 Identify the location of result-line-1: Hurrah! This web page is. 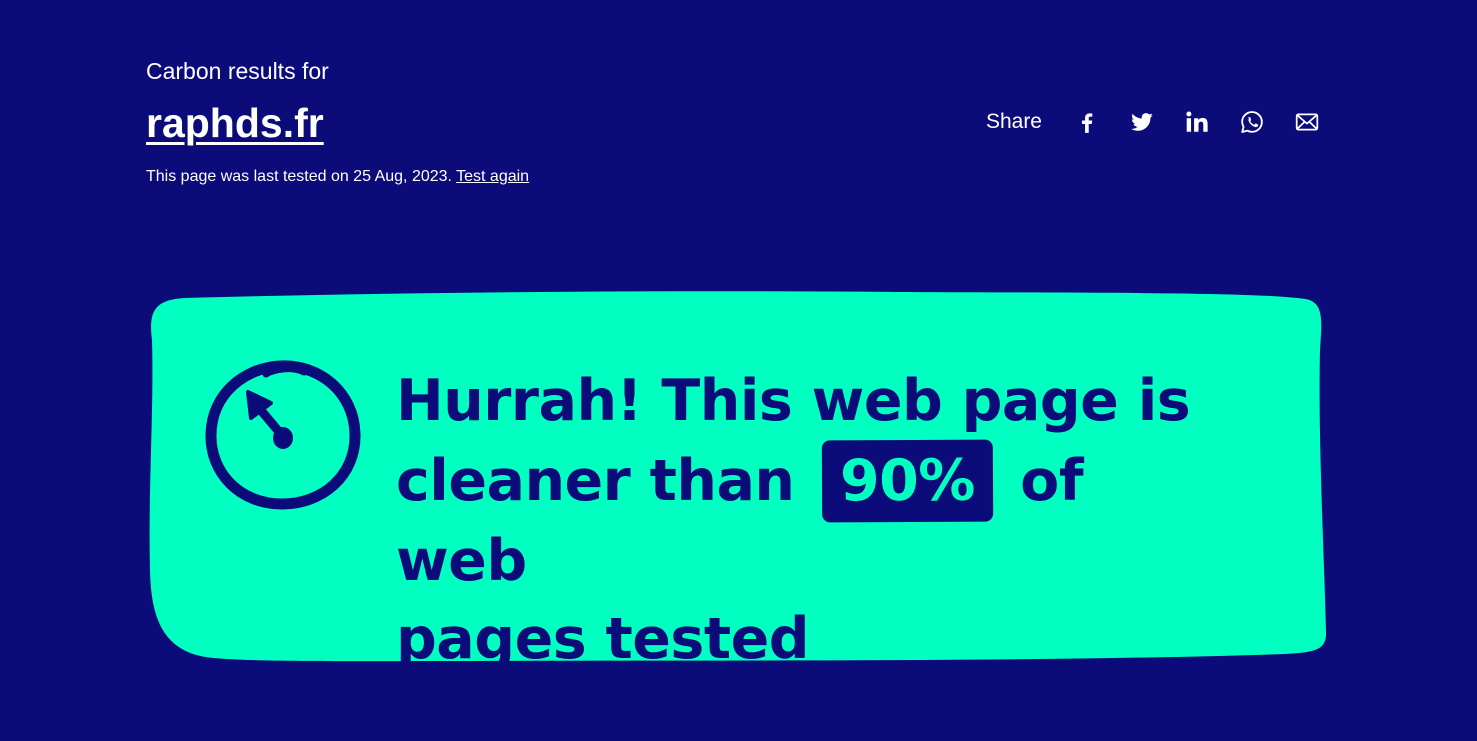
(793, 401).